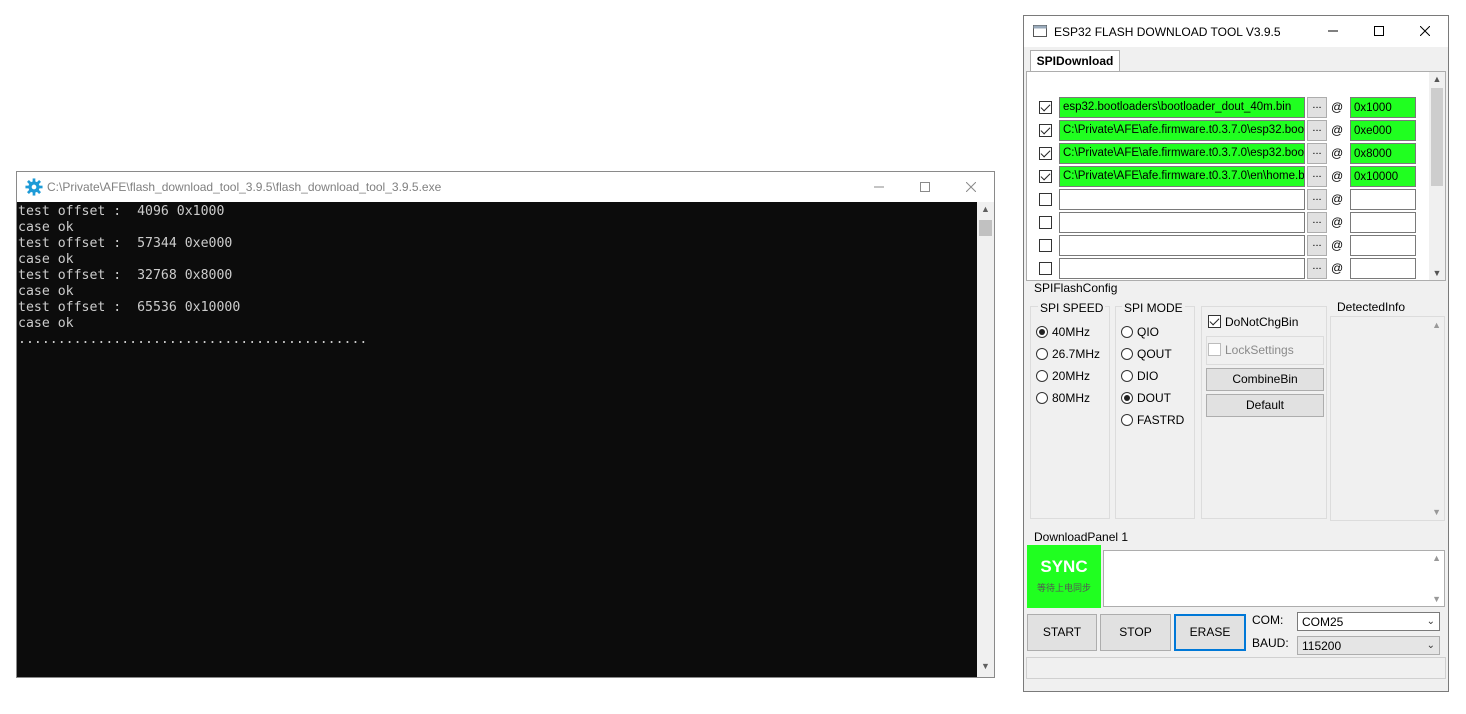  I want to click on spi-mode-option-qio: QIO, so click(1156, 332).